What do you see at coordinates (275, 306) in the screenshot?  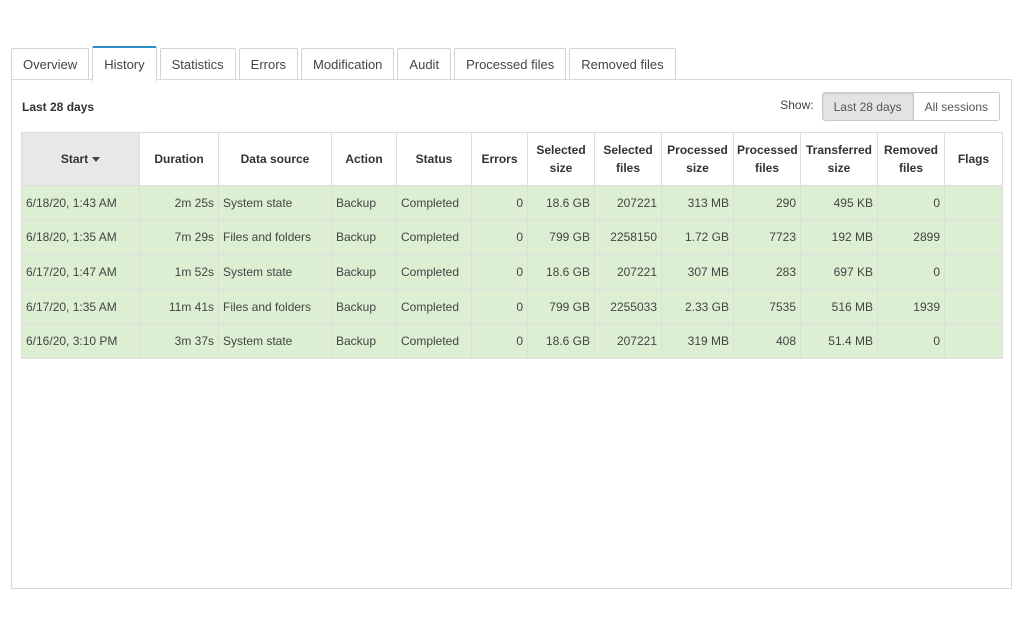 I see `cell-data-source: Files and folders` at bounding box center [275, 306].